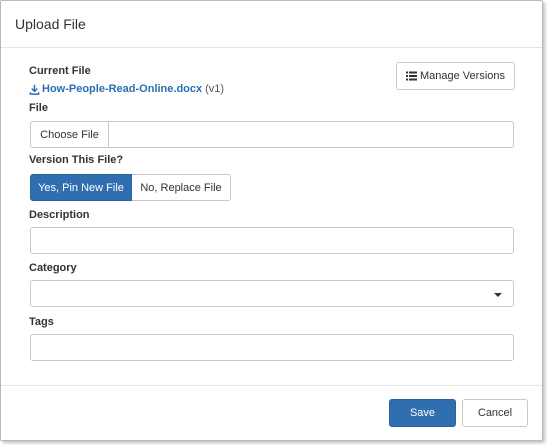 The height and width of the screenshot is (448, 550). I want to click on cancel-button: Cancel, so click(495, 413).